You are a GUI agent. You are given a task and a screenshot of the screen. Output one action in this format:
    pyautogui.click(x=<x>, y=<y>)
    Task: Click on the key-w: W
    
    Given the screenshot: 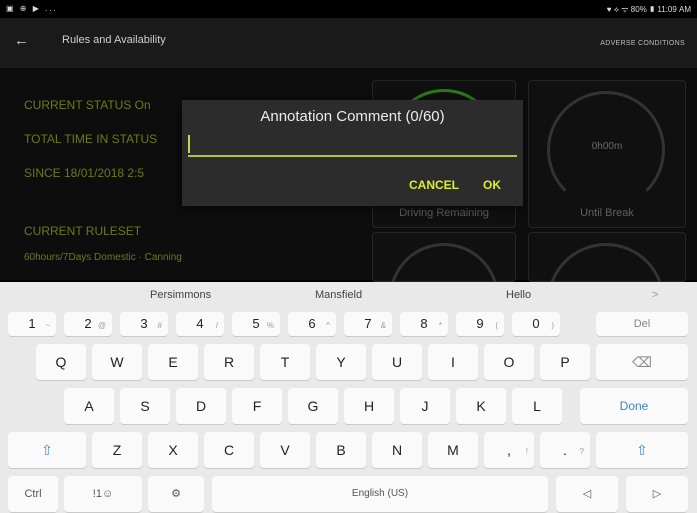 What is the action you would take?
    pyautogui.click(x=117, y=362)
    